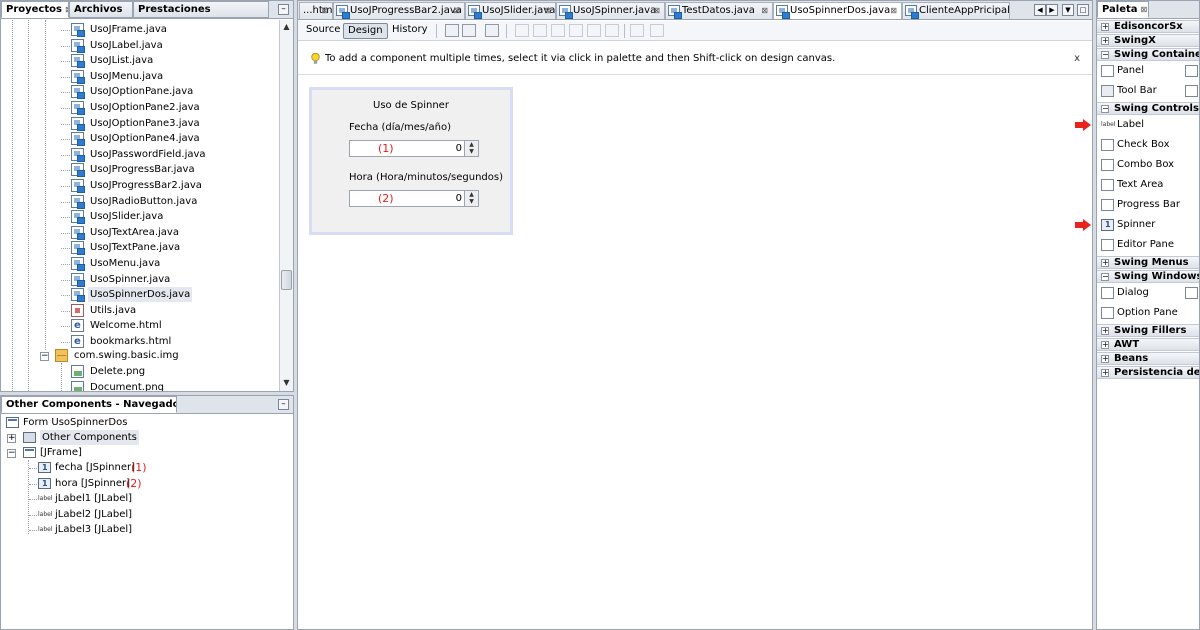 This screenshot has width=1200, height=630. I want to click on source-button: Source, so click(323, 31).